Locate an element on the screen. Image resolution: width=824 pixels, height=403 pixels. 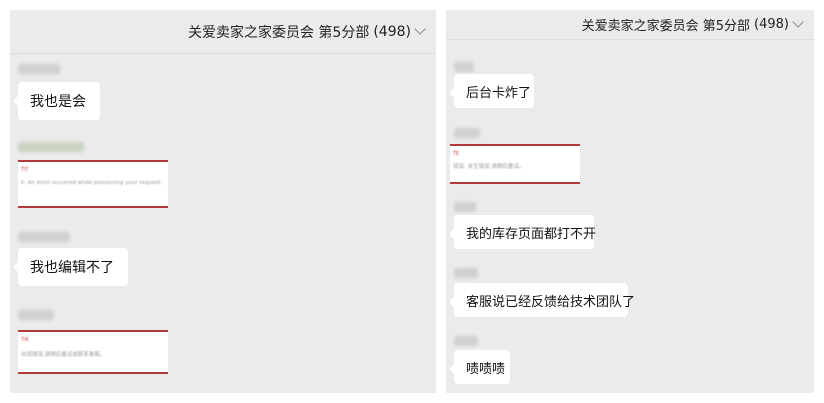
message-text: 我的库存页面都打不开 is located at coordinates (531, 234).